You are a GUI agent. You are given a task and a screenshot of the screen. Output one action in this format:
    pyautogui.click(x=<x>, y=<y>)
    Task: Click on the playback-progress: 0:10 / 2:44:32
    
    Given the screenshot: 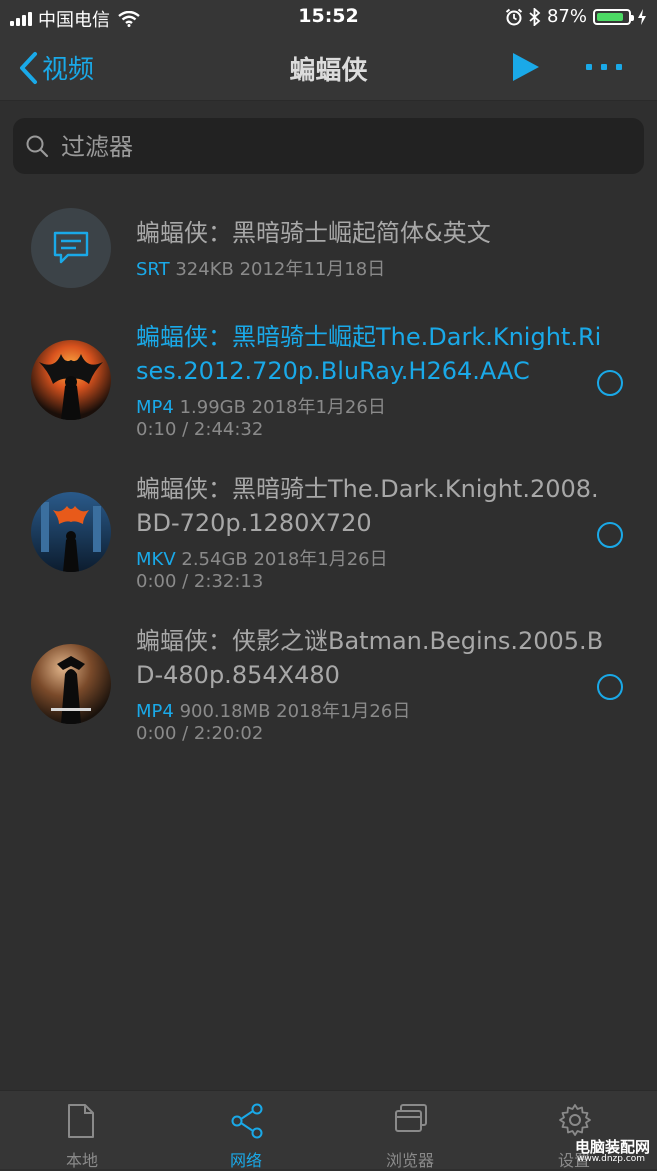 What is the action you would take?
    pyautogui.click(x=200, y=429)
    